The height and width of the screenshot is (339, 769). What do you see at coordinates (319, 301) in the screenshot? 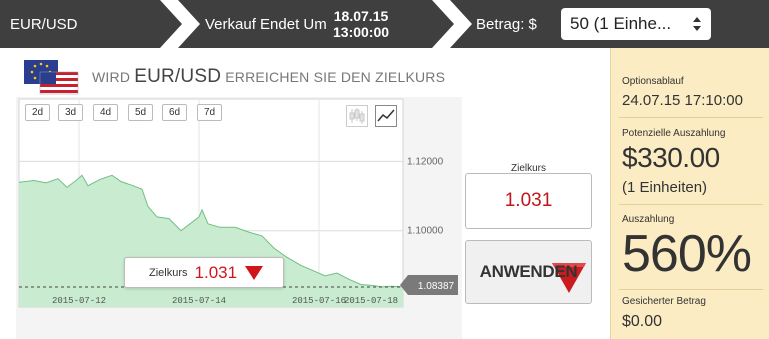
I see `x-tick-label: 2015-07-16` at bounding box center [319, 301].